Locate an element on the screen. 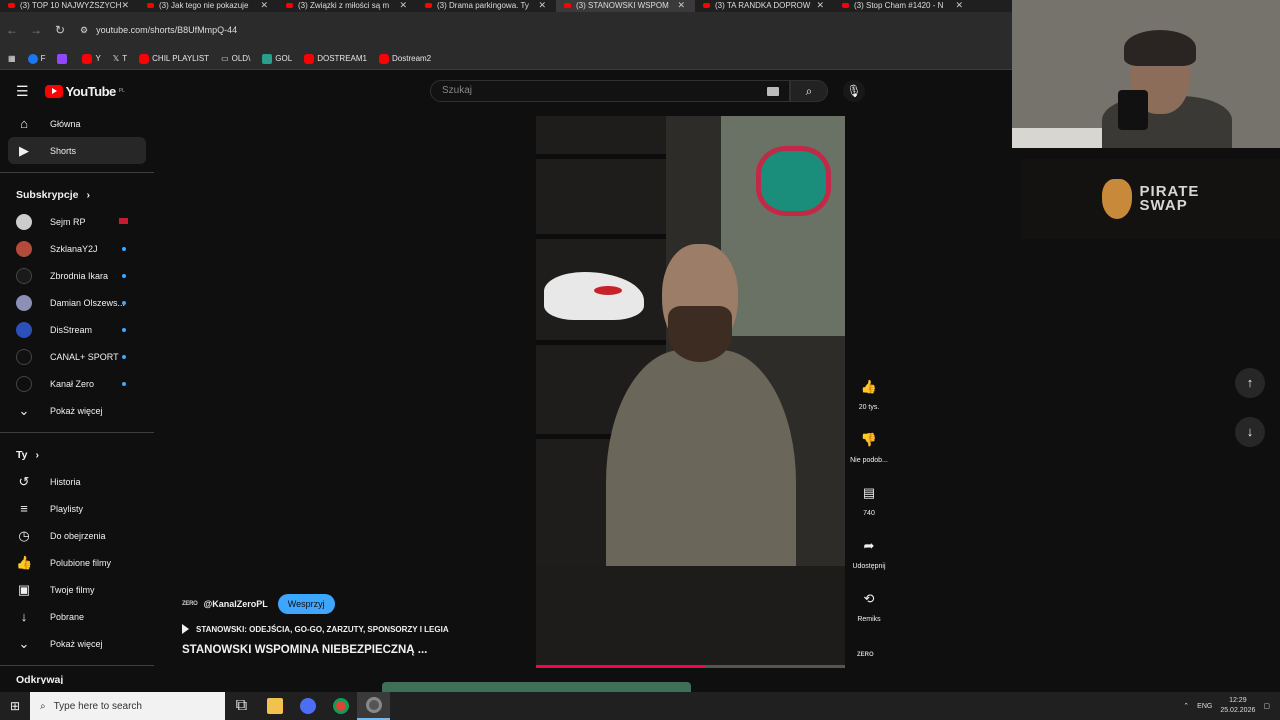 The image size is (1280, 720). bookmark-folder-old: ▭ OLD\ is located at coordinates (235, 58).